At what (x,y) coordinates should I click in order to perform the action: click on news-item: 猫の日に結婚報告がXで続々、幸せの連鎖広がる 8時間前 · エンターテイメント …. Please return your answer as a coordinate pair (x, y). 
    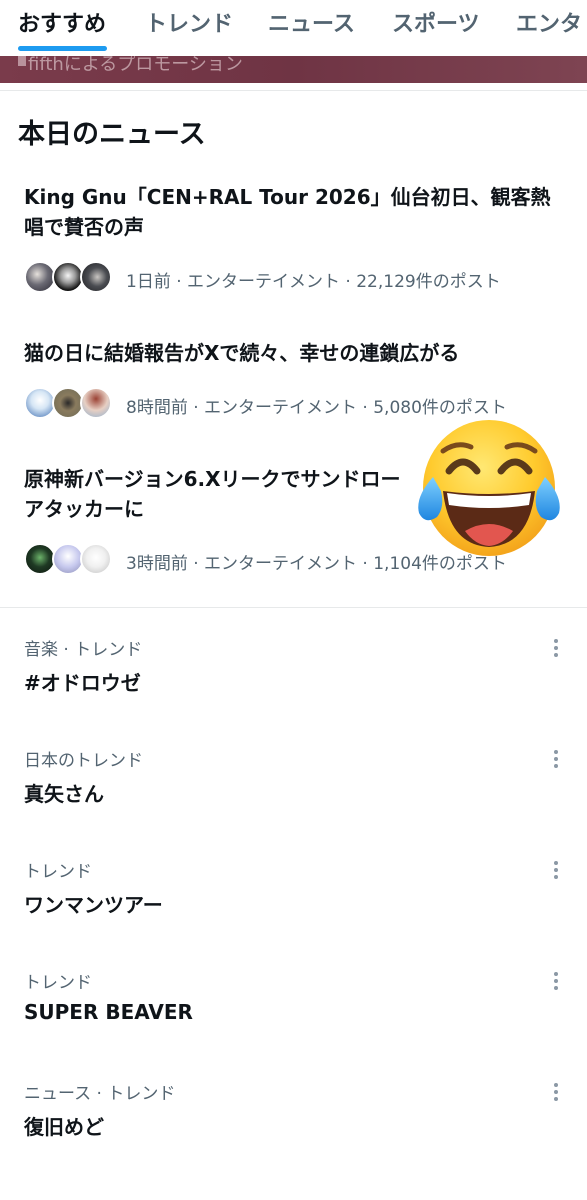
    Looking at the image, I should click on (296, 380).